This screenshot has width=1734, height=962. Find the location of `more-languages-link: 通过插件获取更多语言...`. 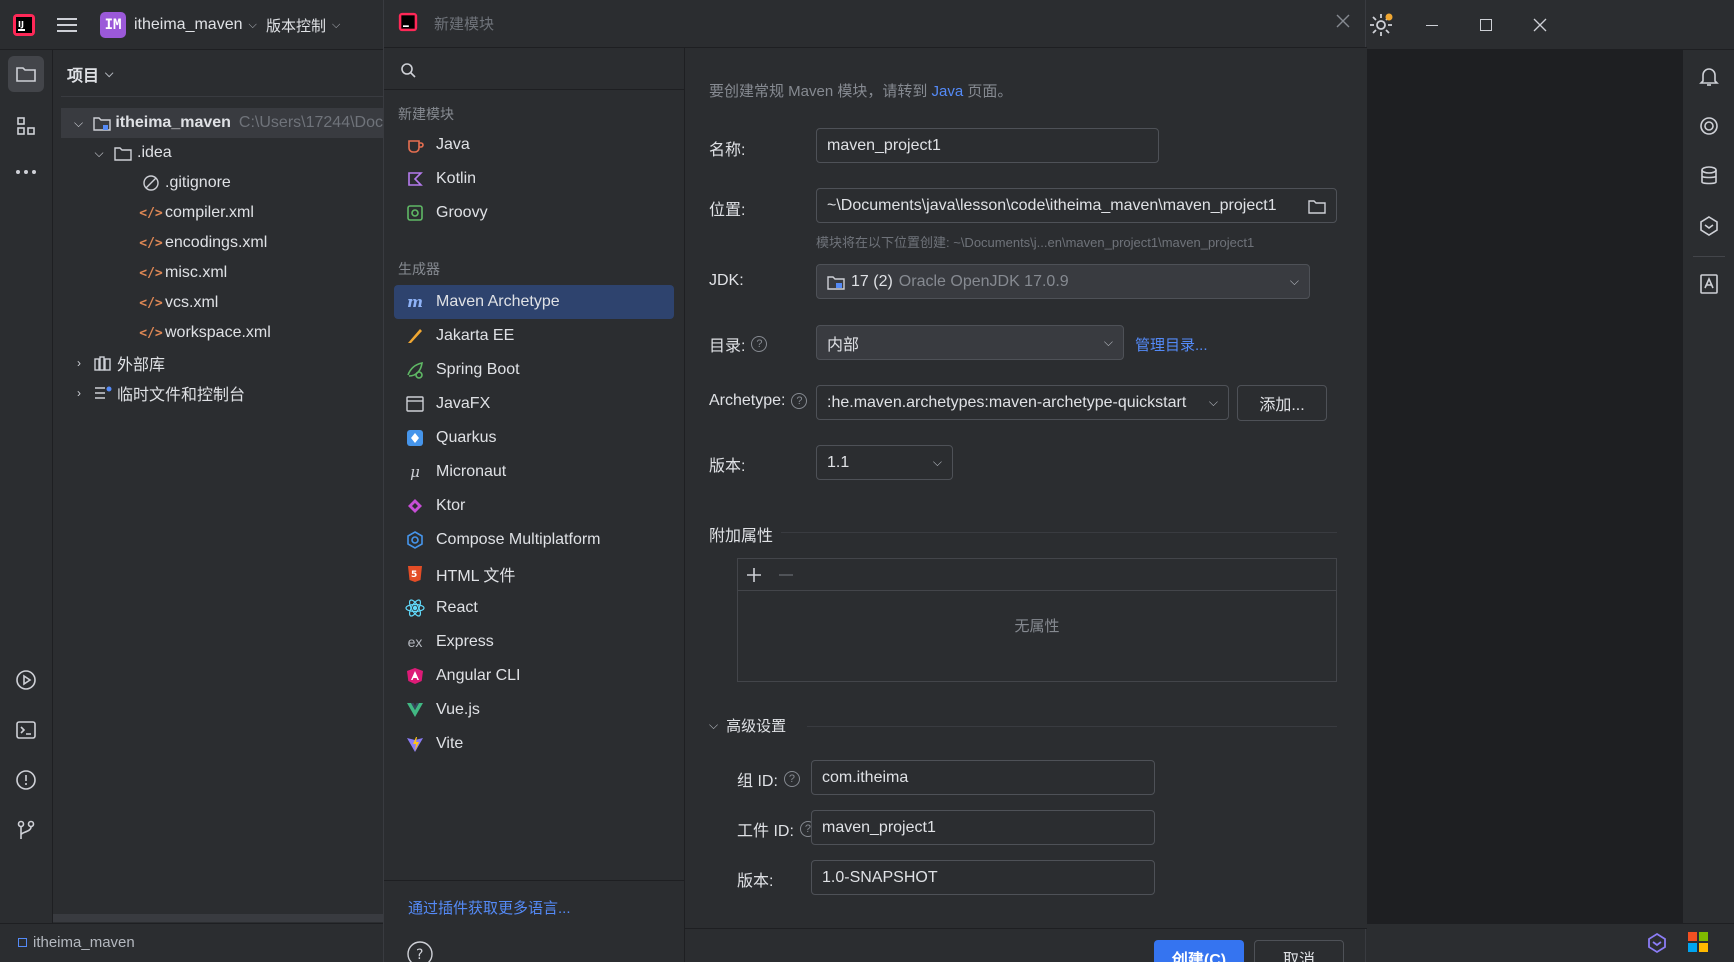

more-languages-link: 通过插件获取更多语言... is located at coordinates (489, 907).